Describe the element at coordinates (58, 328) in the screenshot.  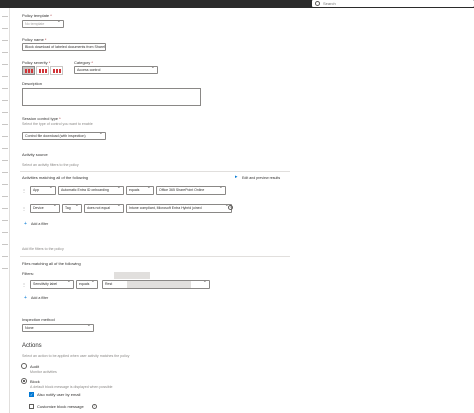
I see `inspection-dropdown: None` at that location.